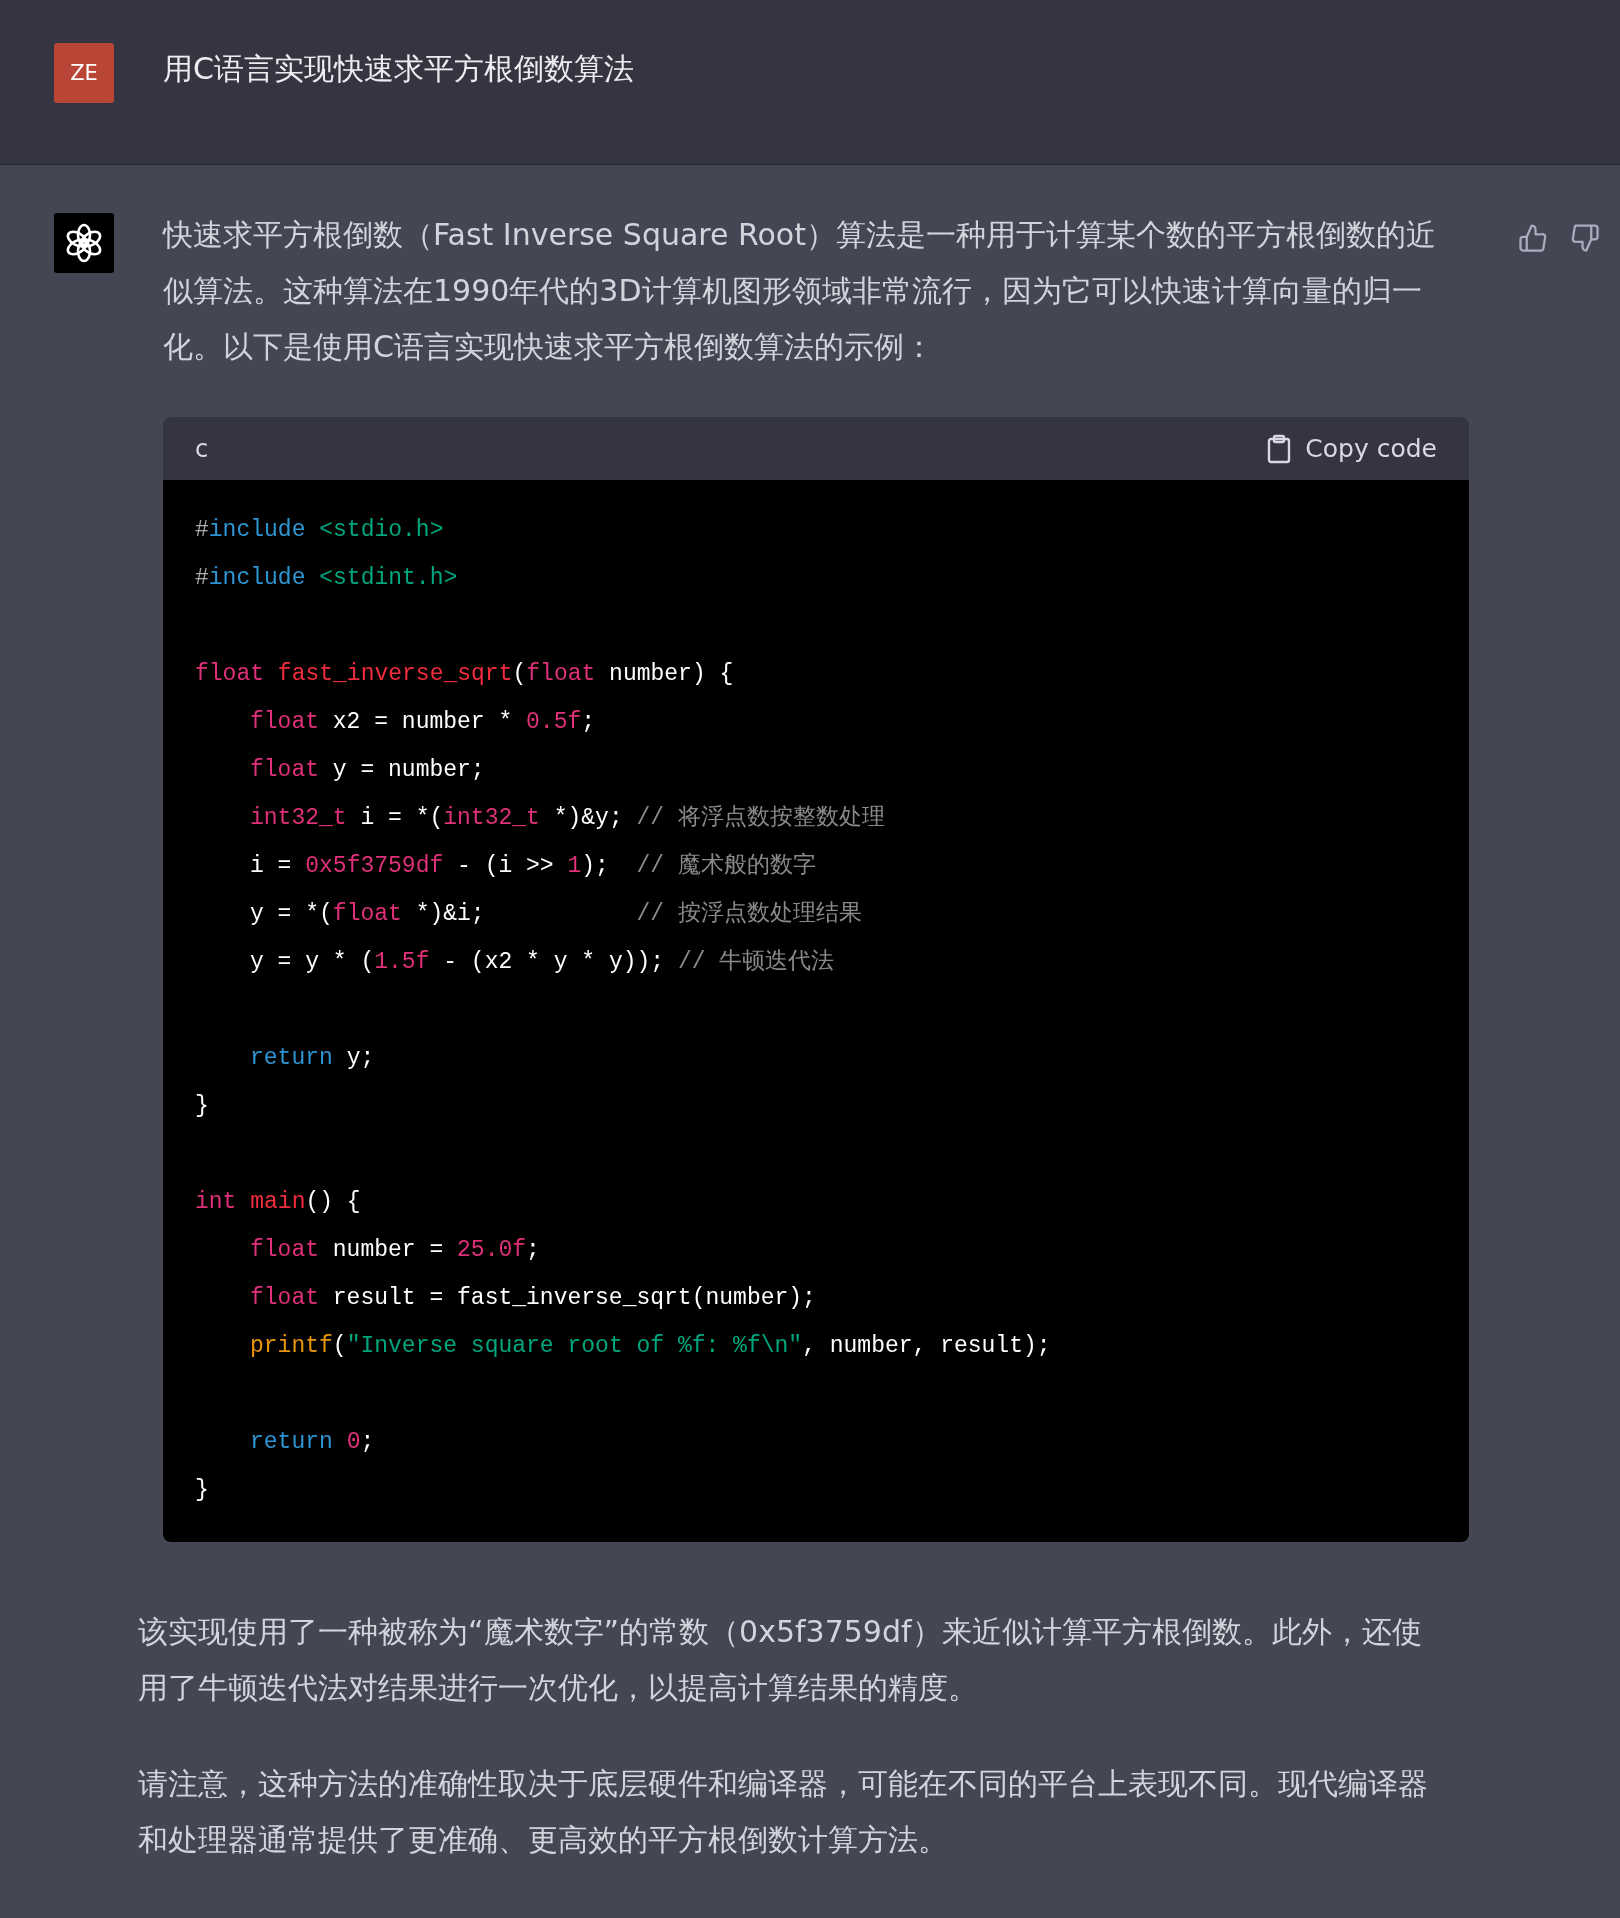  I want to click on code-line: y = *(float *)&i; // 按浮点数处理结果, so click(556, 914).